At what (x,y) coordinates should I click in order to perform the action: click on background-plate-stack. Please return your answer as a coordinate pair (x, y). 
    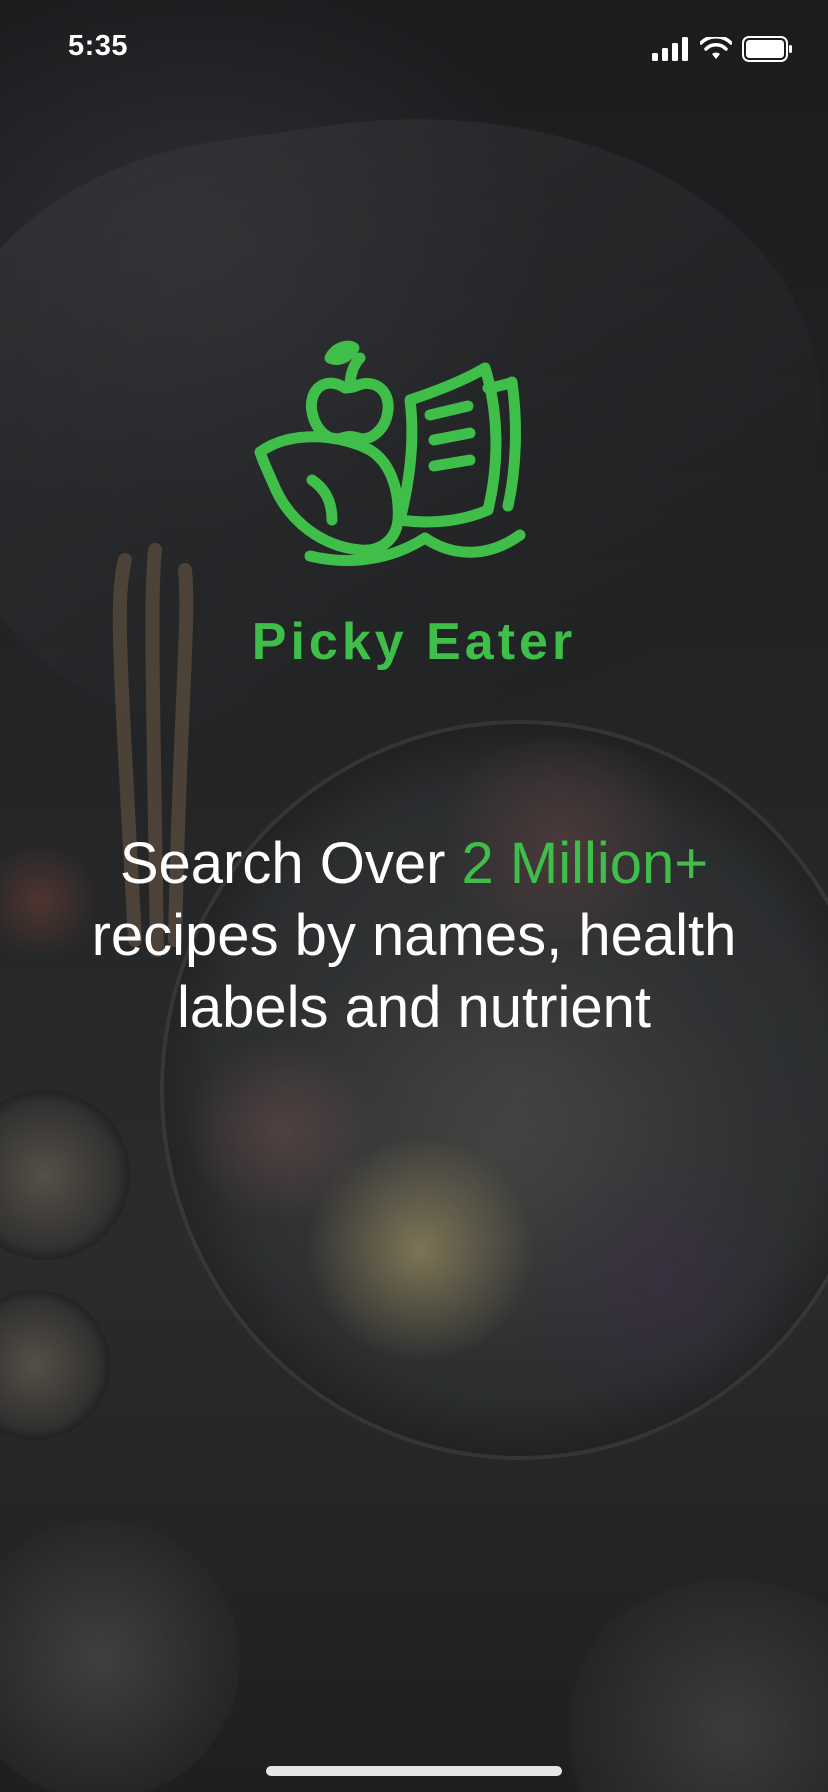
    Looking at the image, I should click on (694, 1686).